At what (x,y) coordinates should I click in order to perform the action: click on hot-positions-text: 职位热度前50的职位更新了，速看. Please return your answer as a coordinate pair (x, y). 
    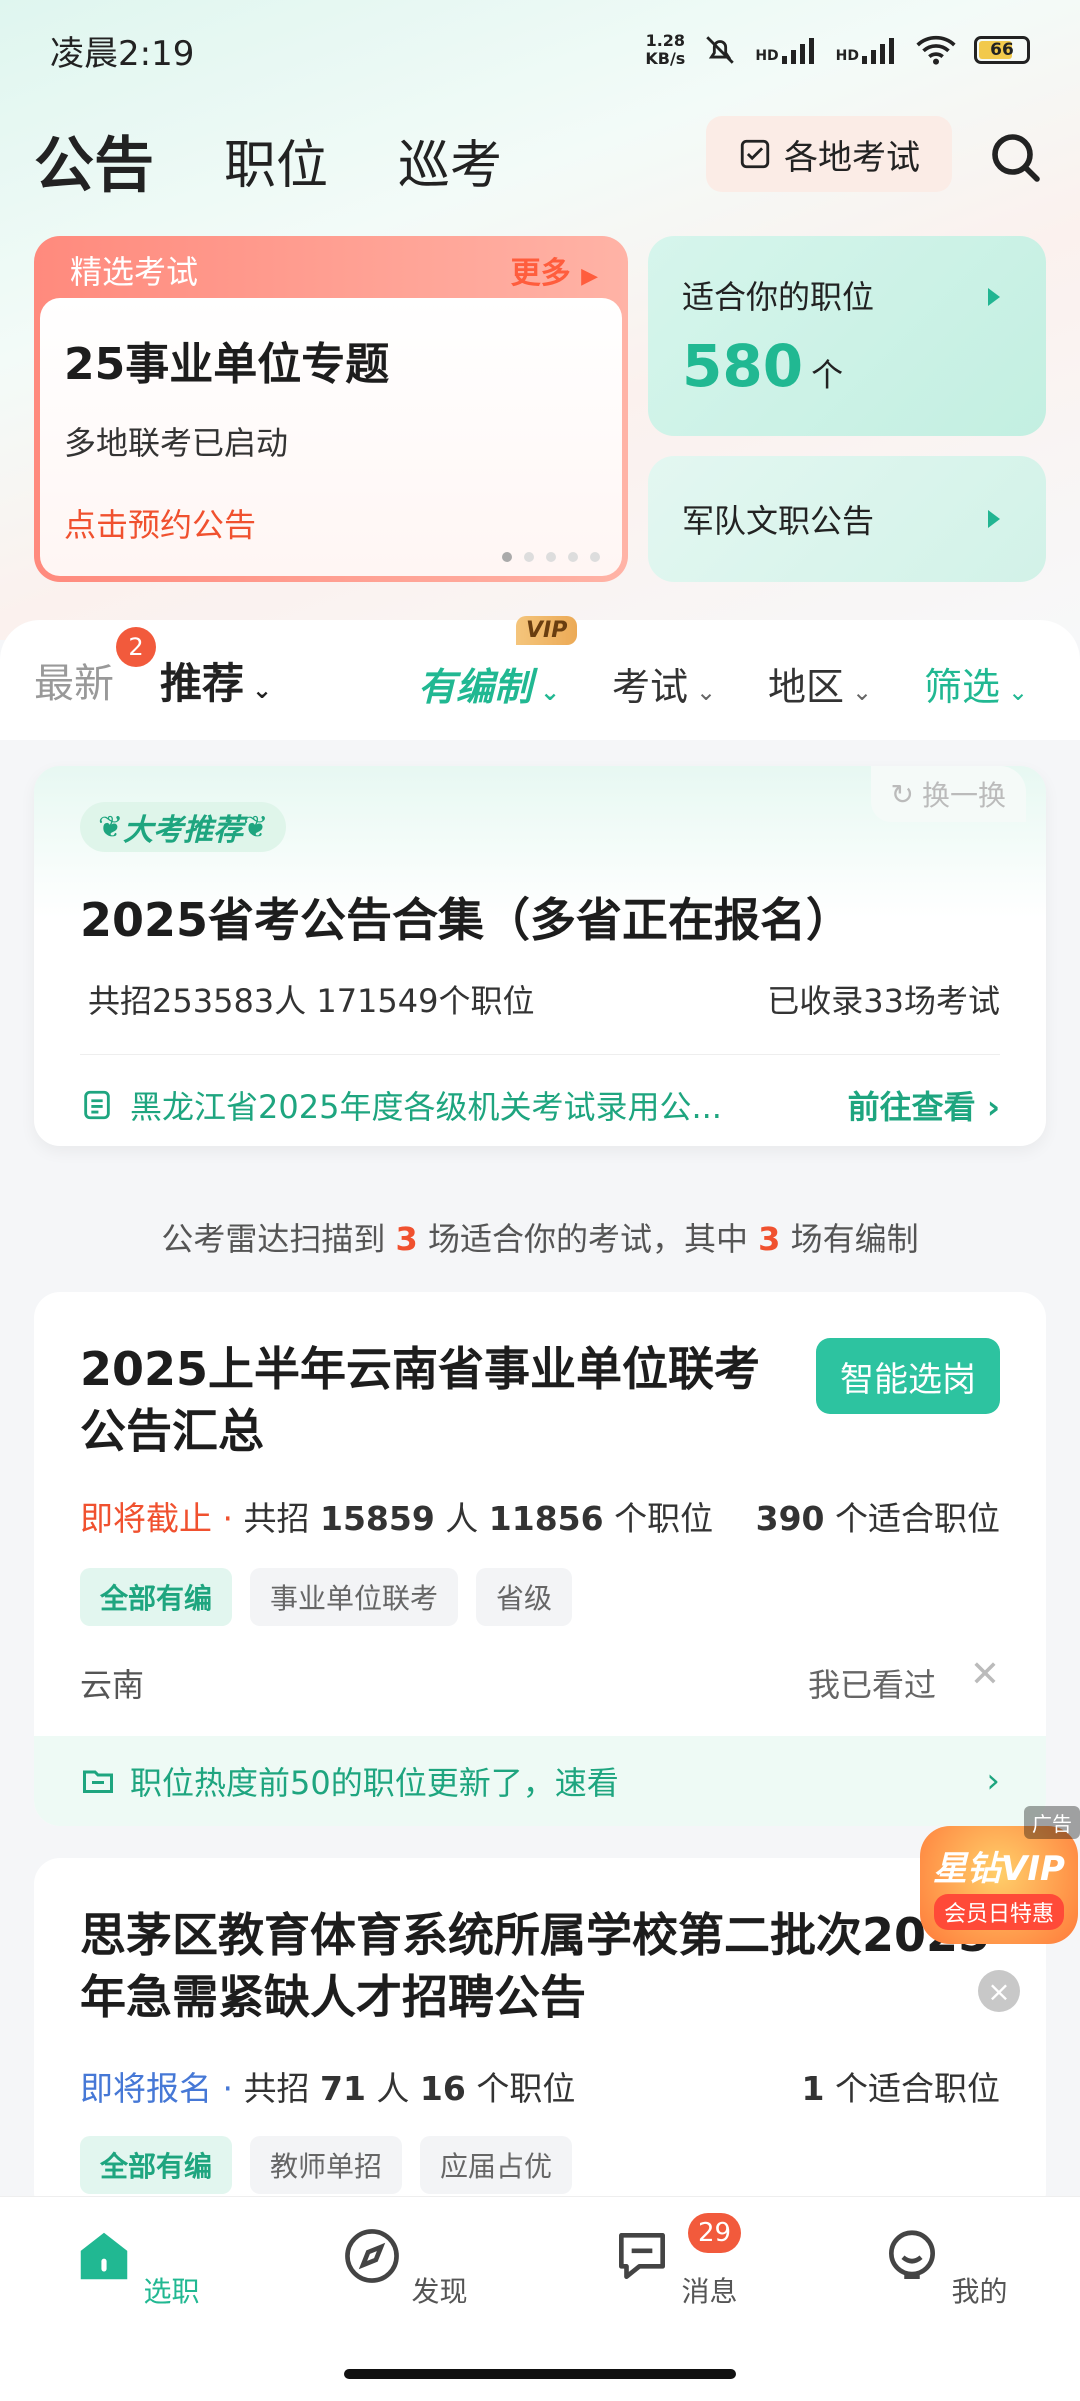
    Looking at the image, I should click on (374, 1783).